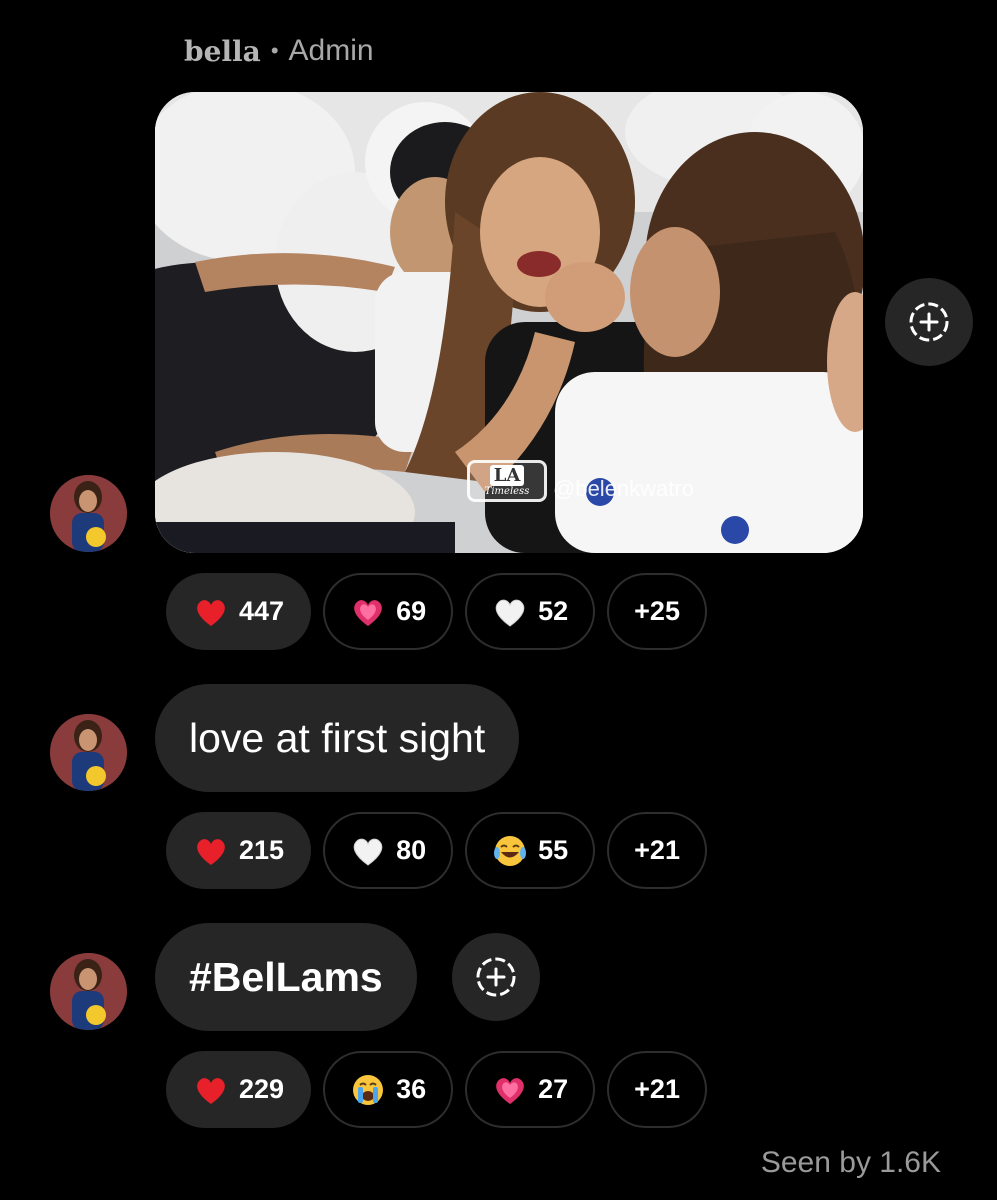 The height and width of the screenshot is (1200, 997). I want to click on reaction-pill: 447, so click(239, 611).